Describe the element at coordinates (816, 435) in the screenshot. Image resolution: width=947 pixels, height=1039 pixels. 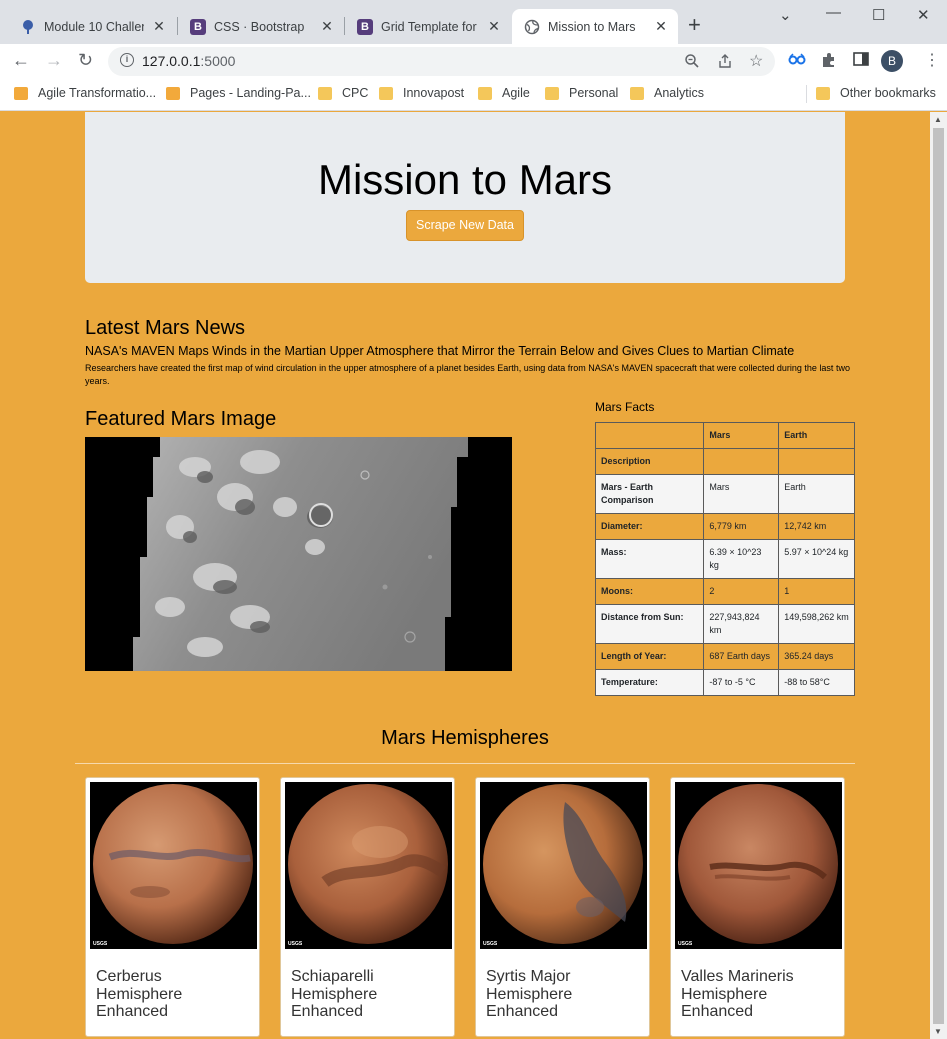
I see `table-header-cell: Earth` at that location.